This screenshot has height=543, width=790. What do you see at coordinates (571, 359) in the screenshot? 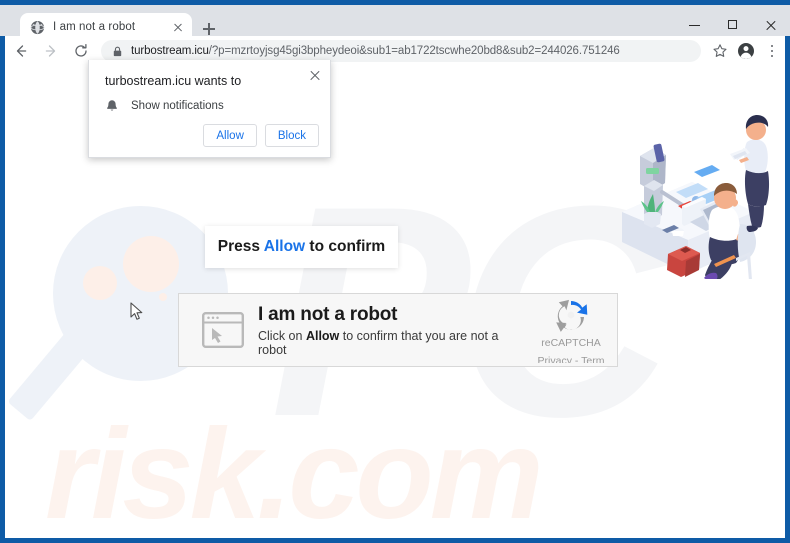
I see `recaptcha-privacy-terms-links: Privacy - Term` at bounding box center [571, 359].